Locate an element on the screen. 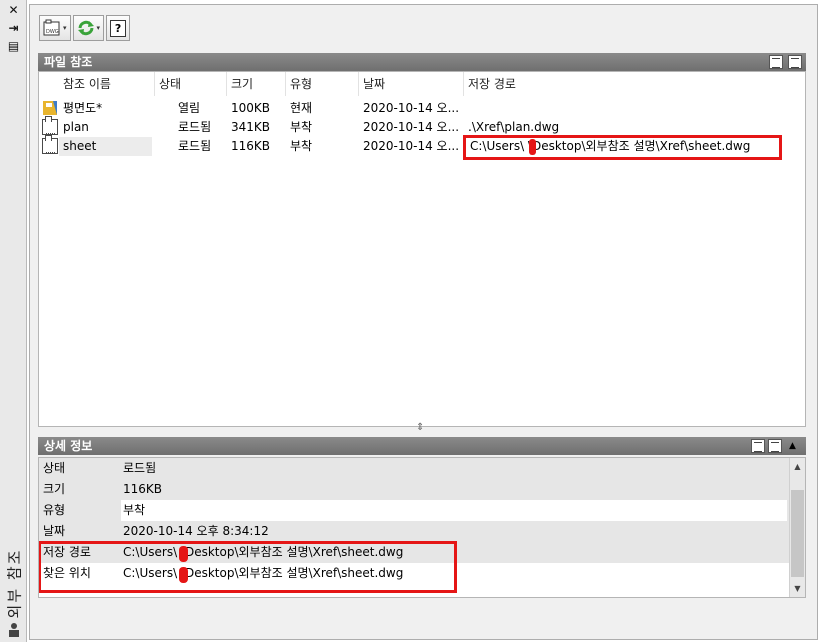 The height and width of the screenshot is (642, 821). svg-text: DWG is located at coordinates (52, 32).